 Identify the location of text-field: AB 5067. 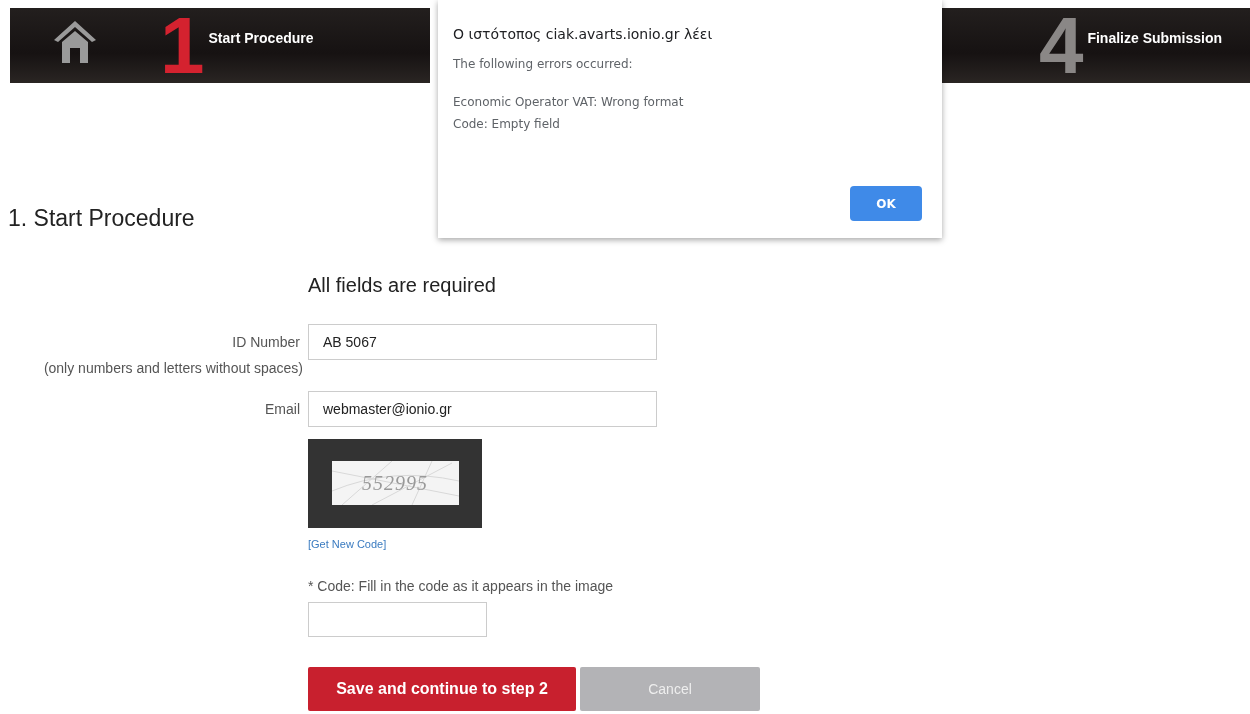
(482, 341).